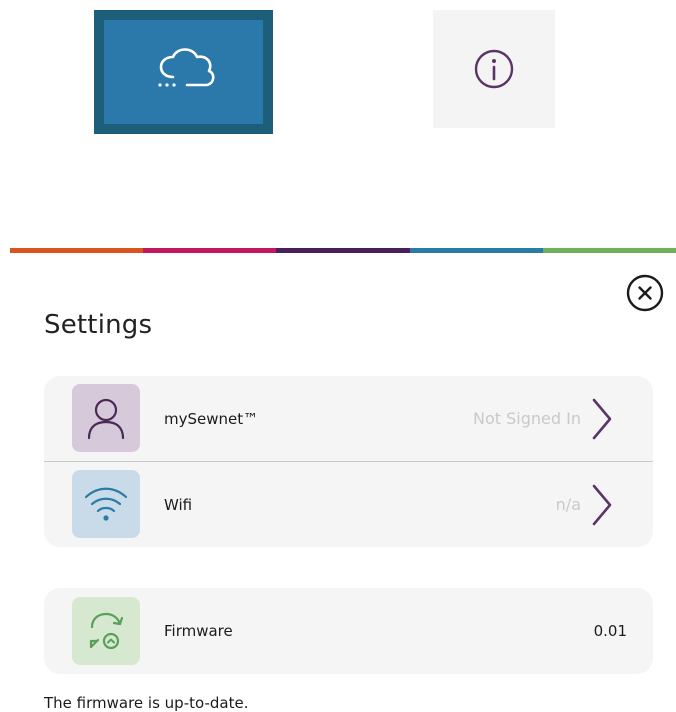 The height and width of the screenshot is (712, 676). What do you see at coordinates (146, 703) in the screenshot?
I see `firmware-status-text: The firmware is up-to-date.` at bounding box center [146, 703].